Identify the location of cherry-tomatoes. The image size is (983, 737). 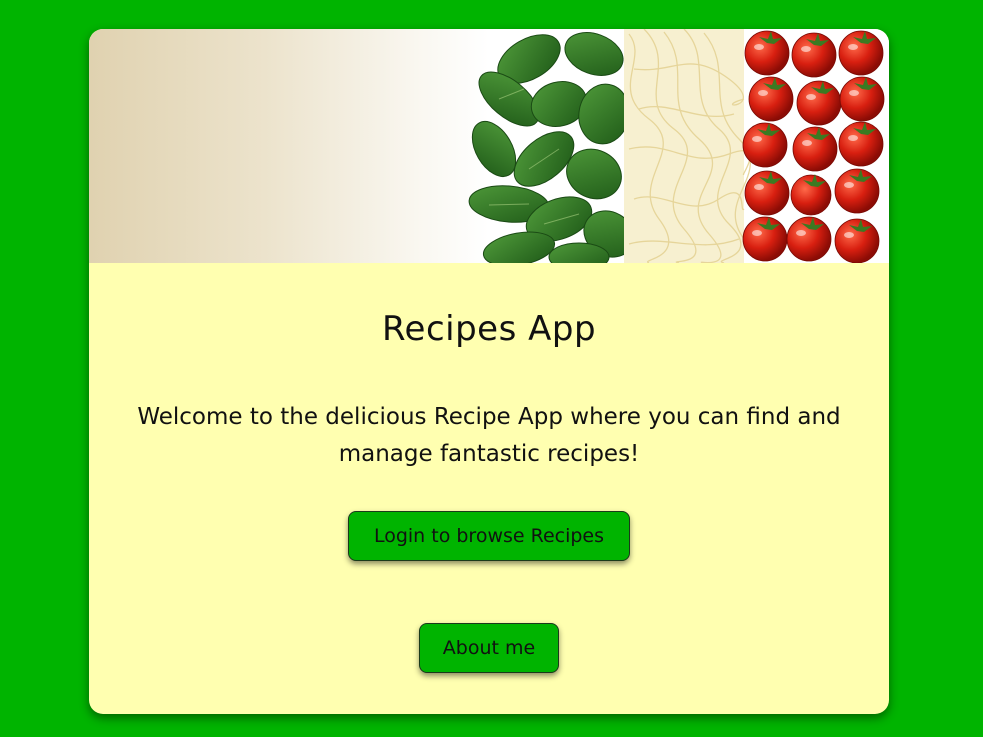
(813, 146).